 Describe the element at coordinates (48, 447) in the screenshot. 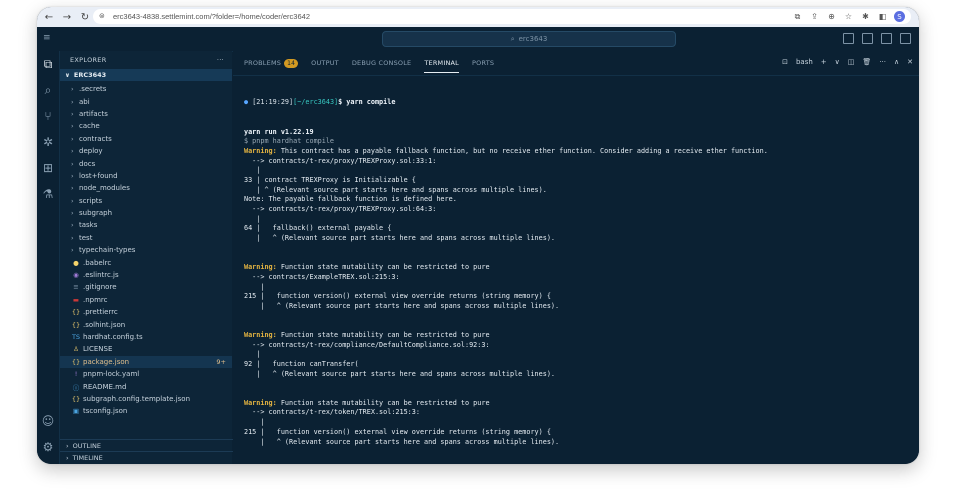

I see `settings-gear-icon: ⚙` at that location.